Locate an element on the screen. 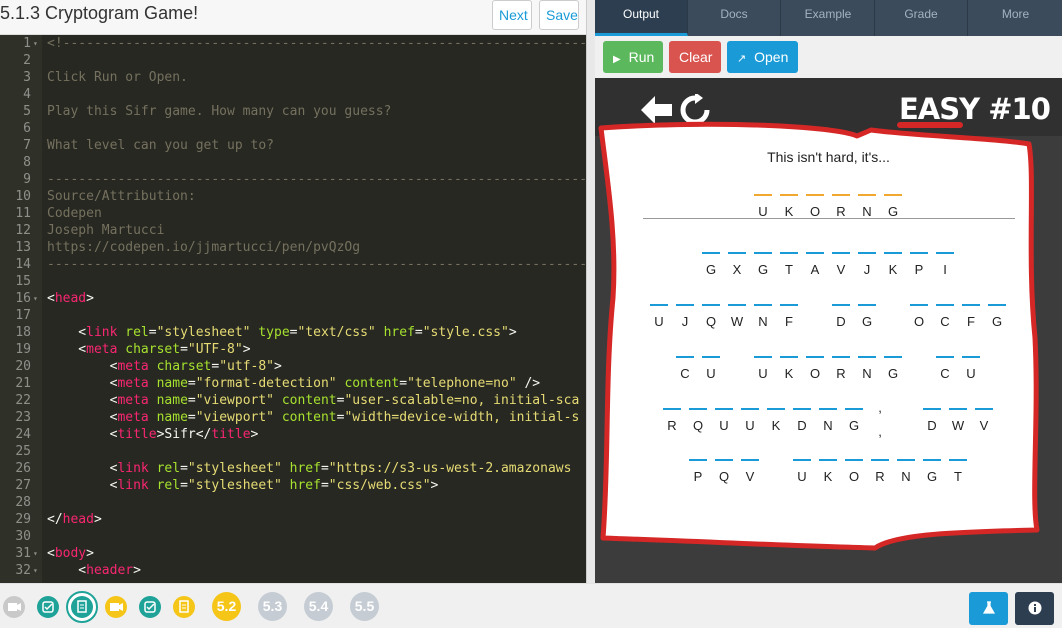 The width and height of the screenshot is (1062, 628). run-button: ▶ Run is located at coordinates (633, 57).